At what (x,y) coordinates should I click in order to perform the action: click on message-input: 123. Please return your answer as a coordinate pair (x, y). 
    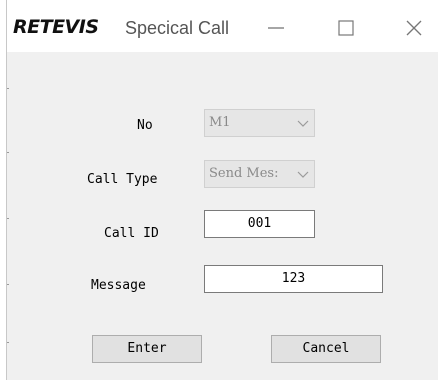
    Looking at the image, I should click on (293, 279).